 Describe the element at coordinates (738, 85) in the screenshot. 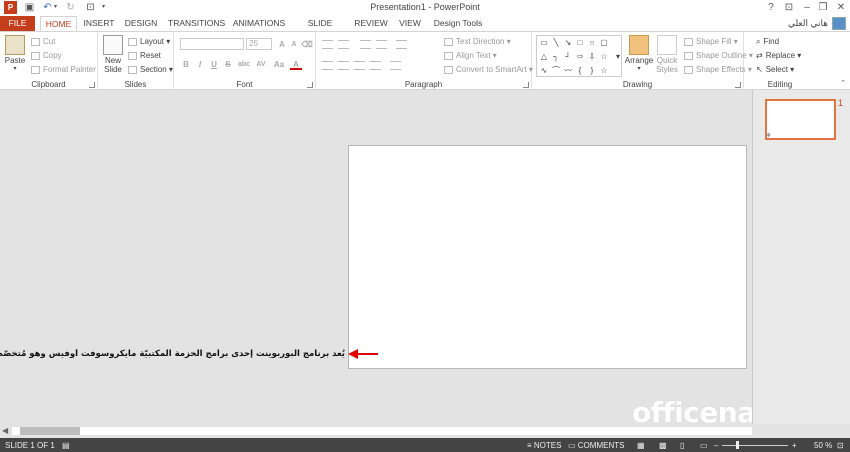

I see `drawing-launcher-icon` at that location.